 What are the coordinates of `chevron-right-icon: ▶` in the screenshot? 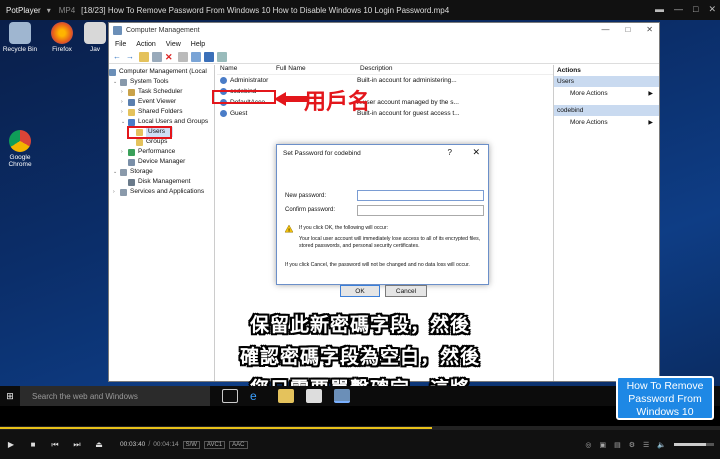 It's located at (650, 122).